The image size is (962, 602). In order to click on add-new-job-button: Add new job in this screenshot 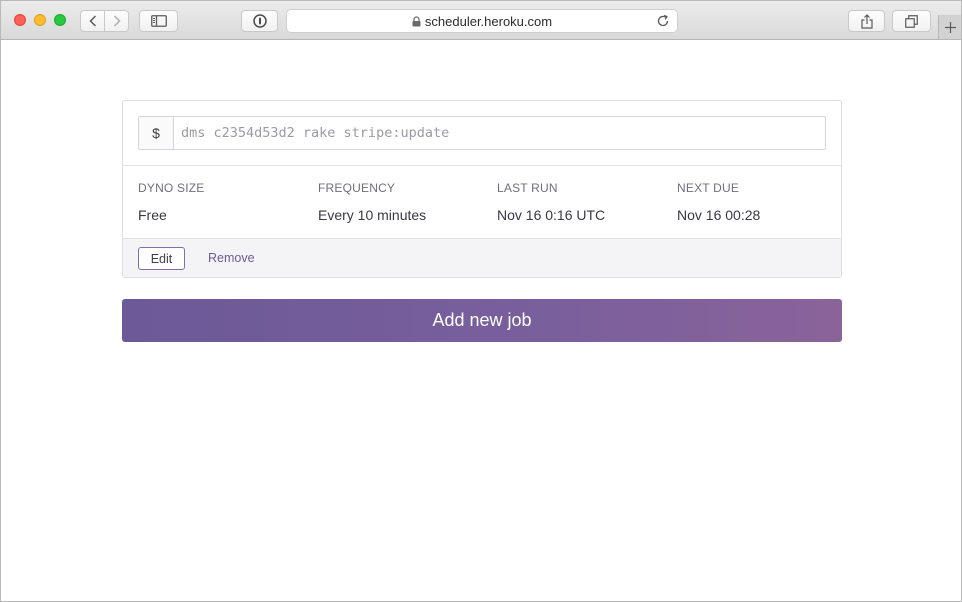, I will do `click(482, 320)`.